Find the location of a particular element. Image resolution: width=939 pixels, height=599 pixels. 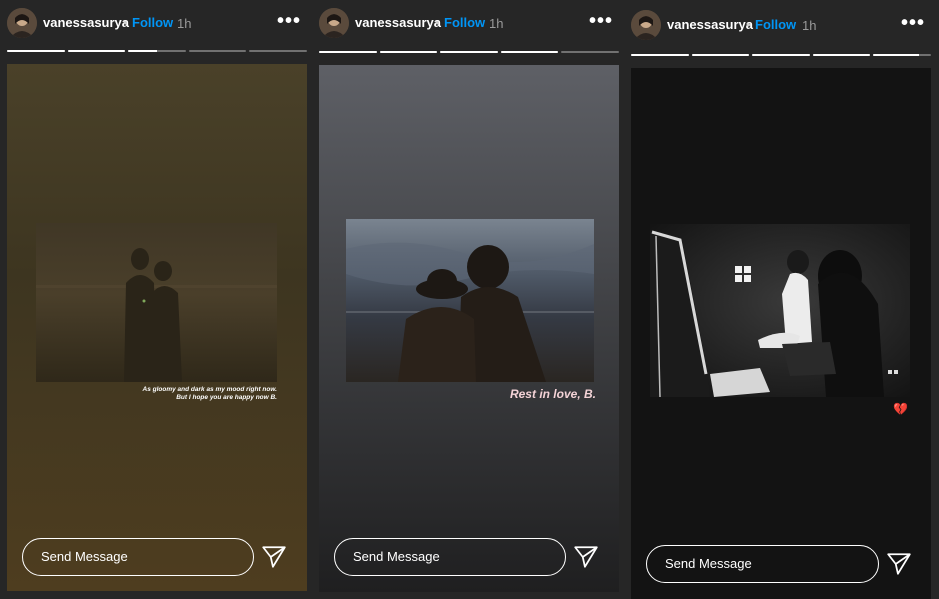

caption-line: But I hope you are happy now B. is located at coordinates (226, 397).